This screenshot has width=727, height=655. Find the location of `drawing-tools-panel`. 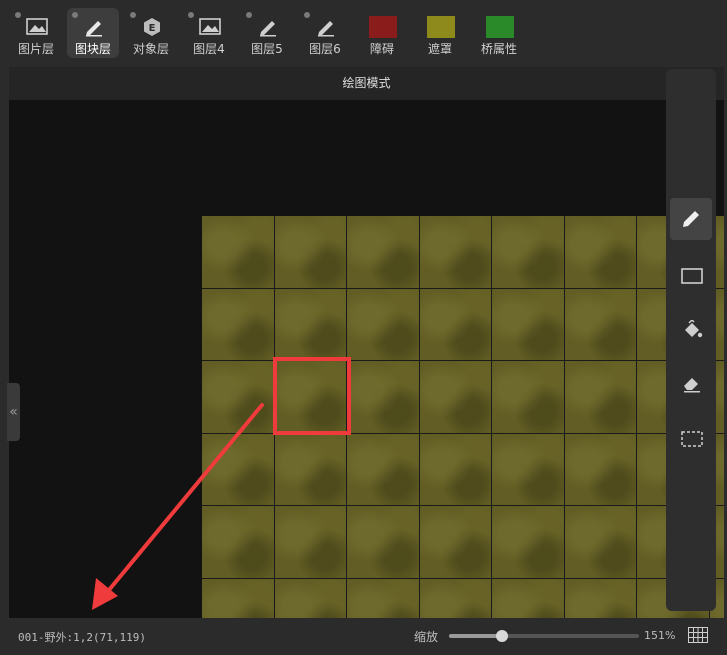

drawing-tools-panel is located at coordinates (691, 340).